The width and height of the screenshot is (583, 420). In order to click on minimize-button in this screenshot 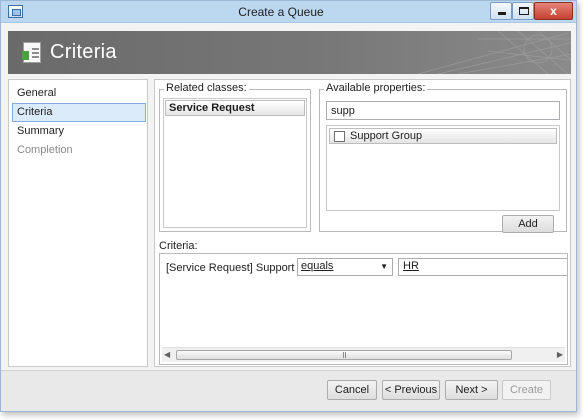, I will do `click(501, 11)`.